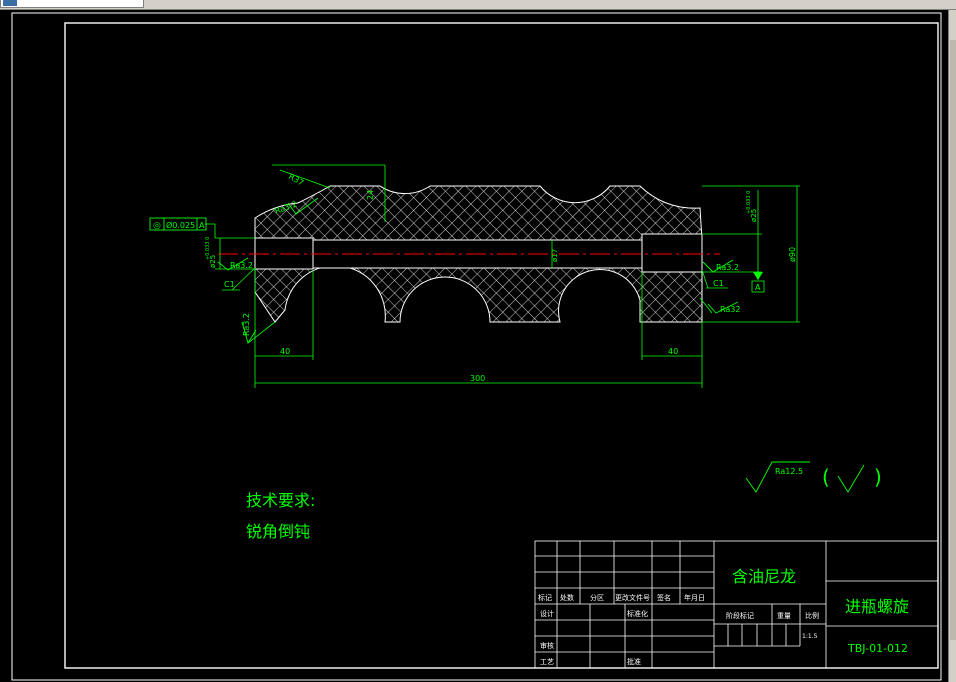 The height and width of the screenshot is (682, 956). I want to click on datum-label: A, so click(758, 287).